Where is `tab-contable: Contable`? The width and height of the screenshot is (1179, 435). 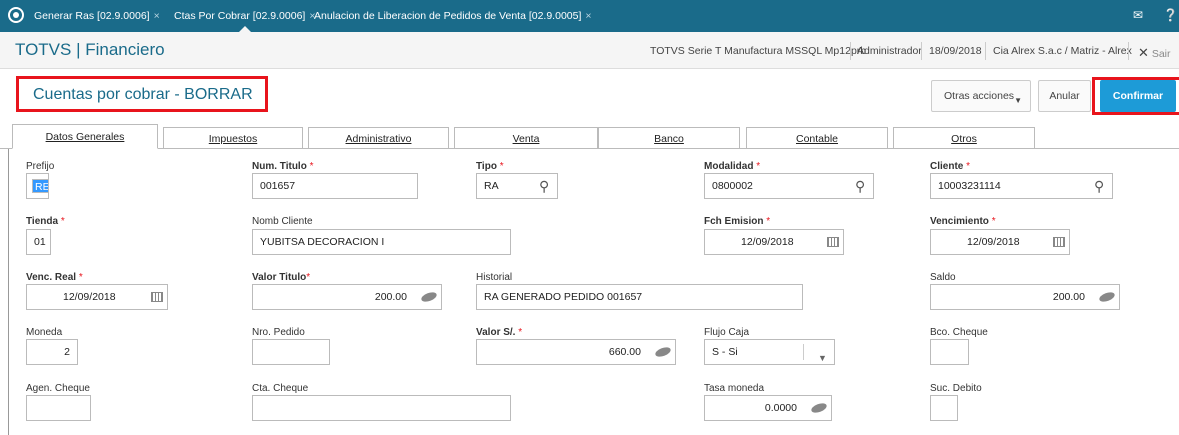
tab-contable: Contable is located at coordinates (817, 138).